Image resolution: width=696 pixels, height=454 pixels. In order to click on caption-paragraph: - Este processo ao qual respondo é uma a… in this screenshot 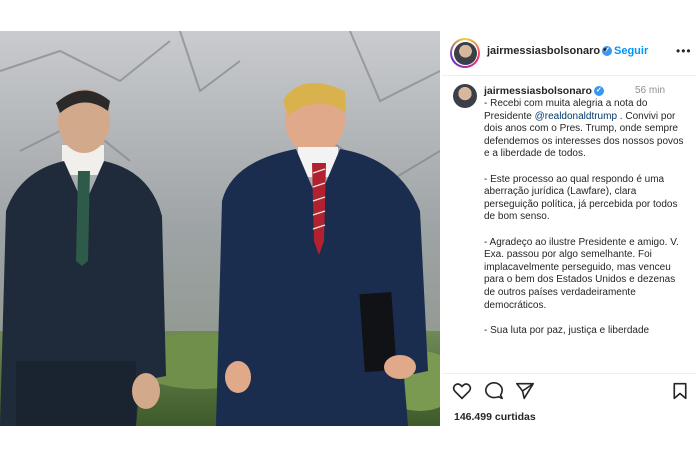, I will do `click(581, 198)`.